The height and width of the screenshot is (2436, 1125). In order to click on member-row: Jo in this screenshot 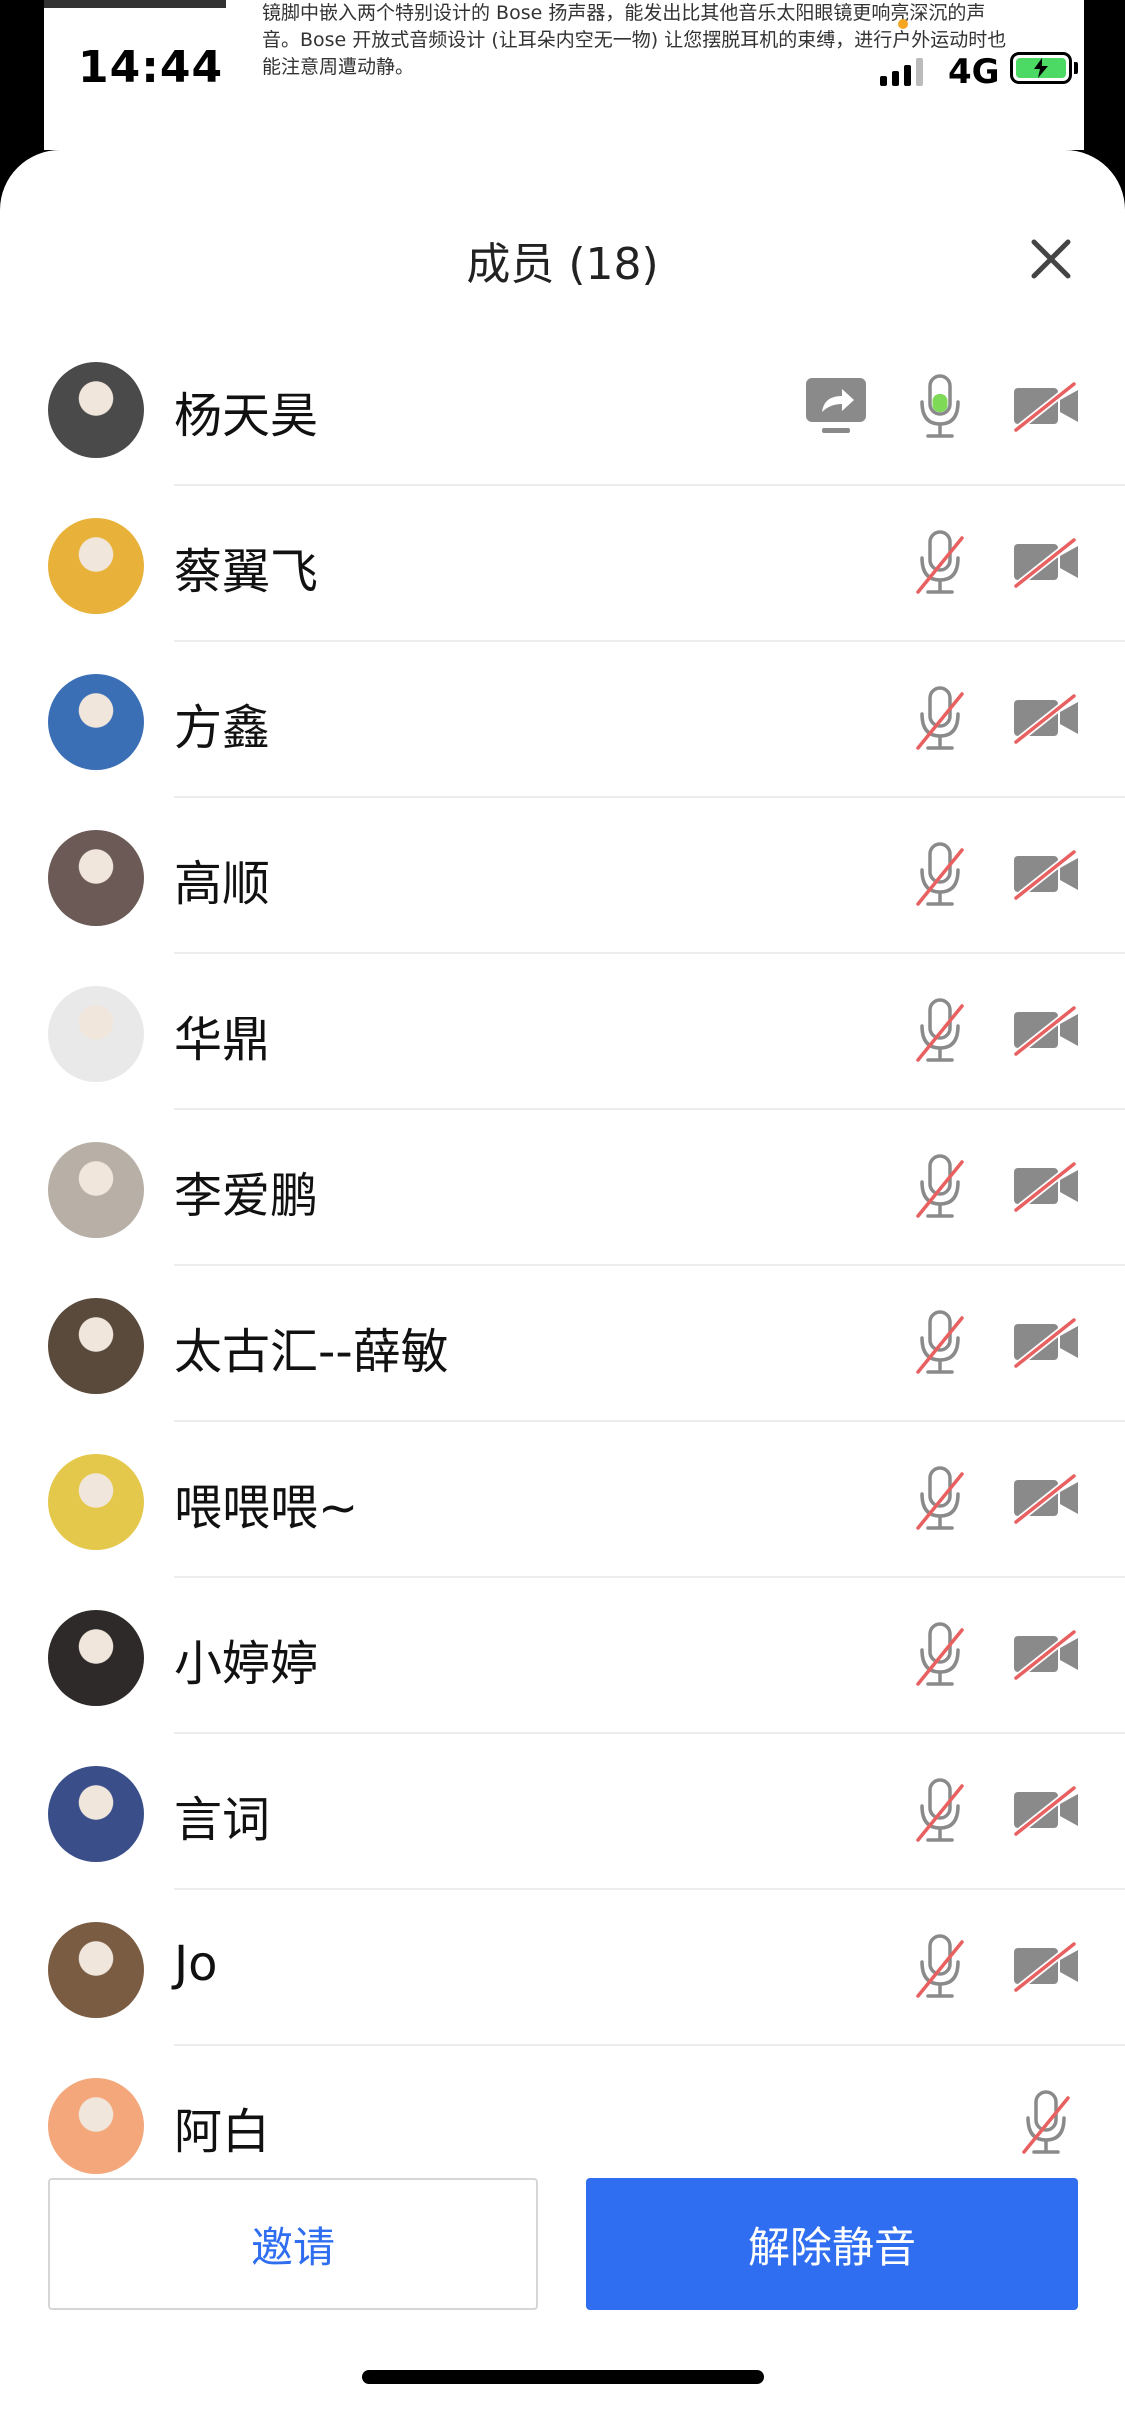, I will do `click(562, 1968)`.